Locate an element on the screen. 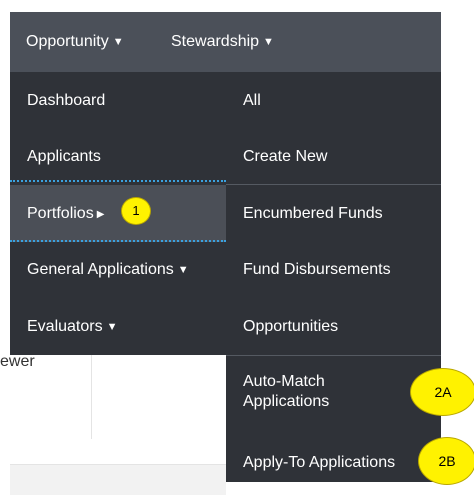 The width and height of the screenshot is (474, 495). submenu-item-label: Apply-To Applications is located at coordinates (319, 462).